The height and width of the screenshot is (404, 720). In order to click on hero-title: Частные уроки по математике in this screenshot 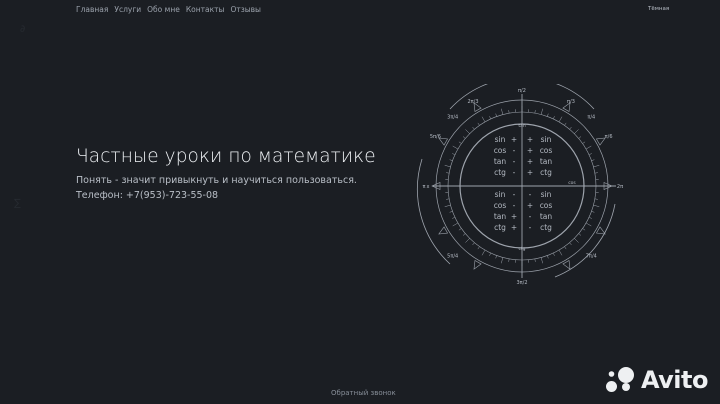, I will do `click(226, 156)`.